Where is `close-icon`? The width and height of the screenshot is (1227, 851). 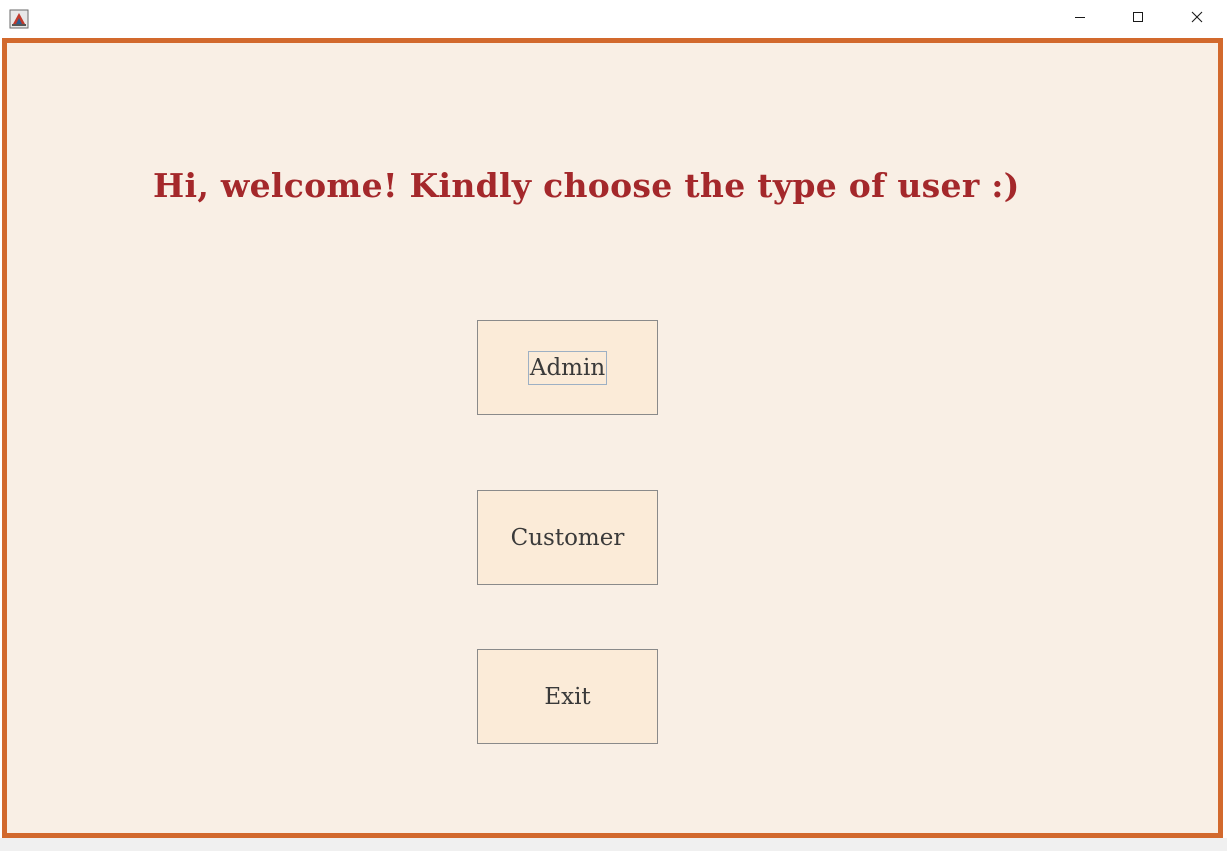 close-icon is located at coordinates (1197, 19).